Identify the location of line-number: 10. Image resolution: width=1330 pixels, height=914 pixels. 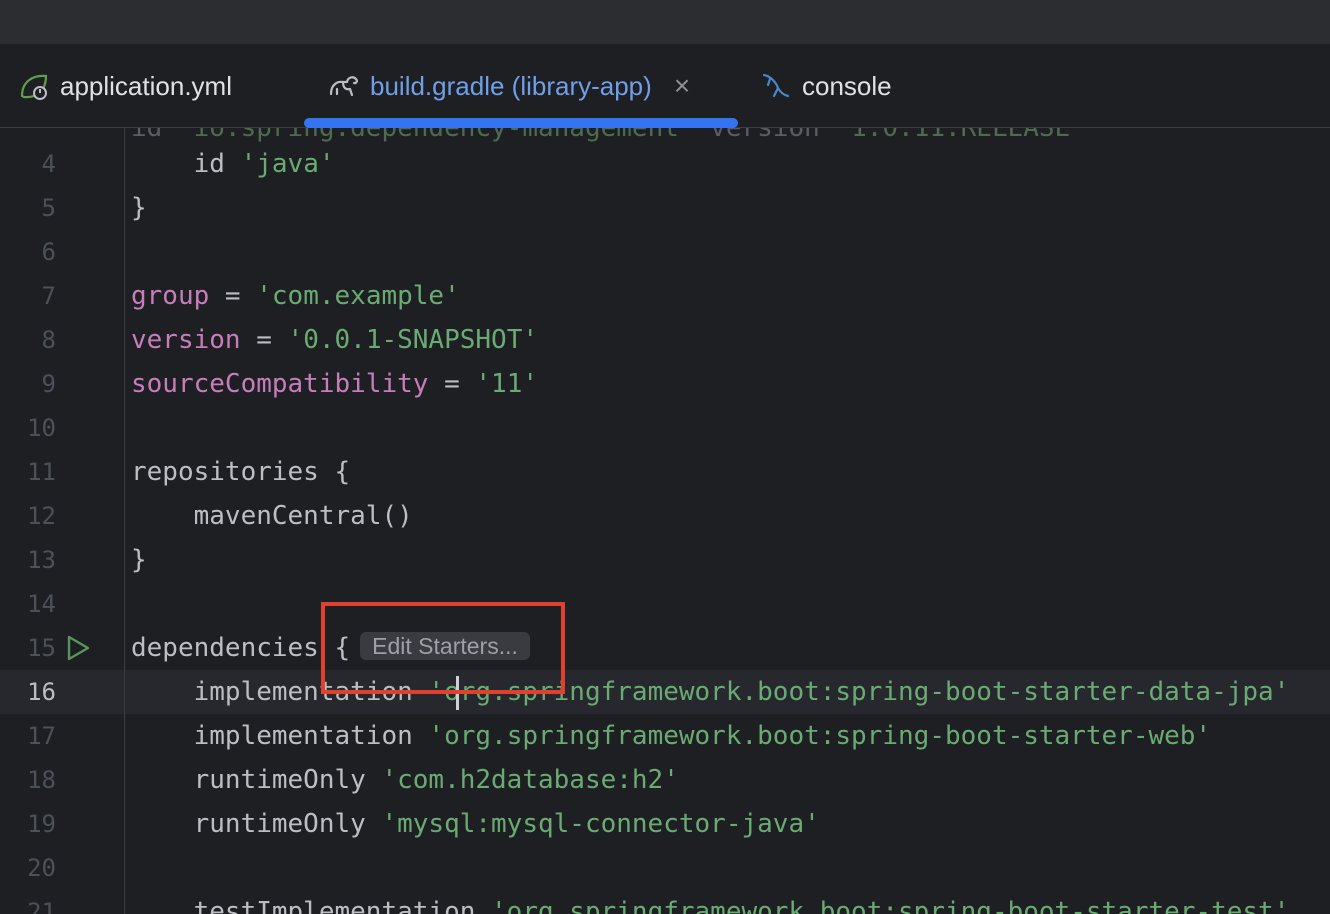
(41, 428).